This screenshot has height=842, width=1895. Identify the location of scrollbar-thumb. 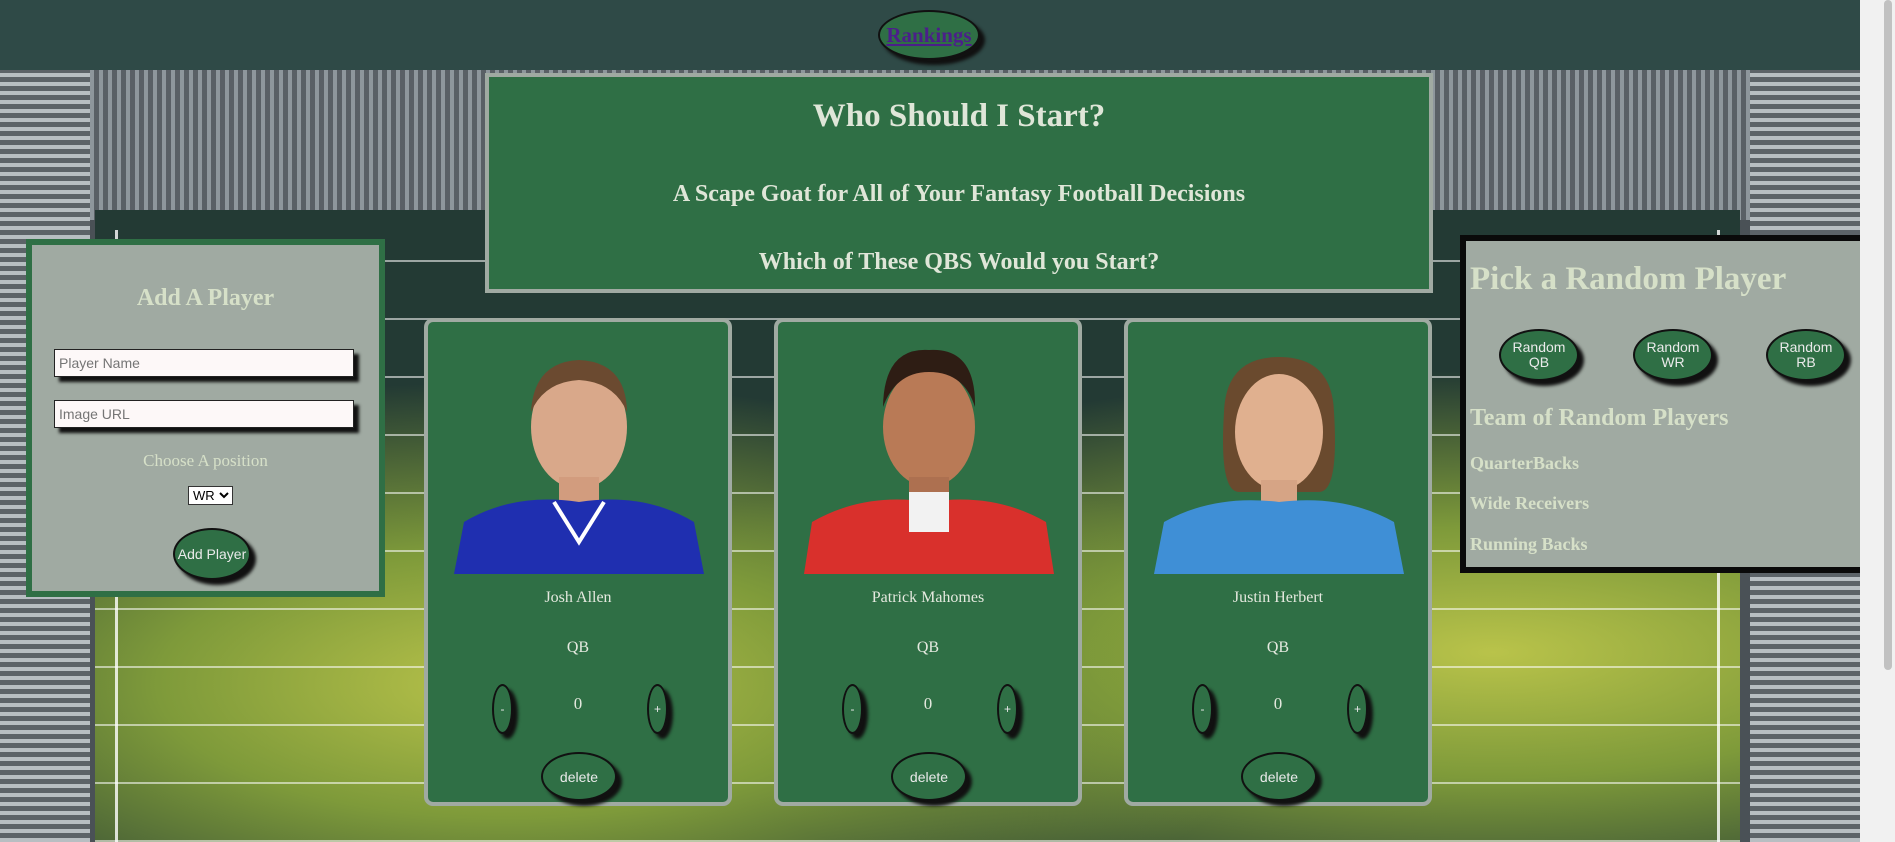
(1888, 335).